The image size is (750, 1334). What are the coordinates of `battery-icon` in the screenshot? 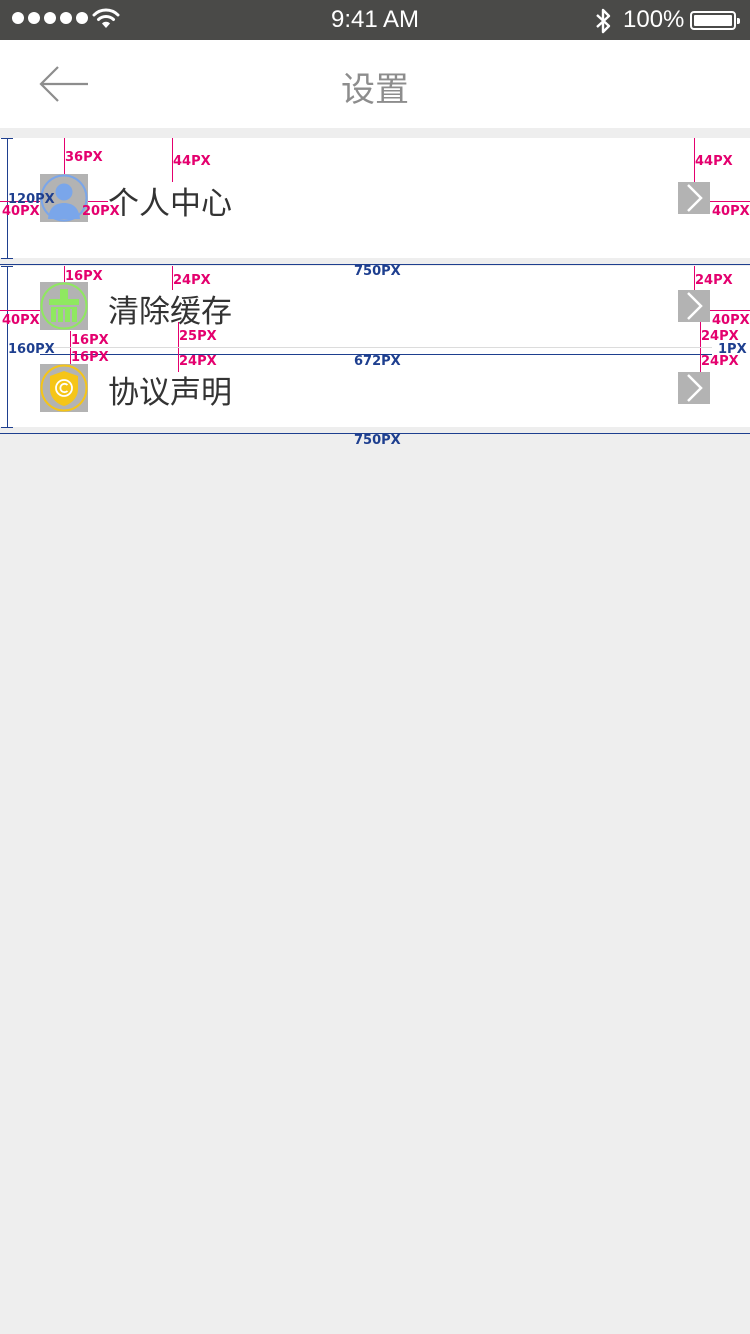 It's located at (715, 20).